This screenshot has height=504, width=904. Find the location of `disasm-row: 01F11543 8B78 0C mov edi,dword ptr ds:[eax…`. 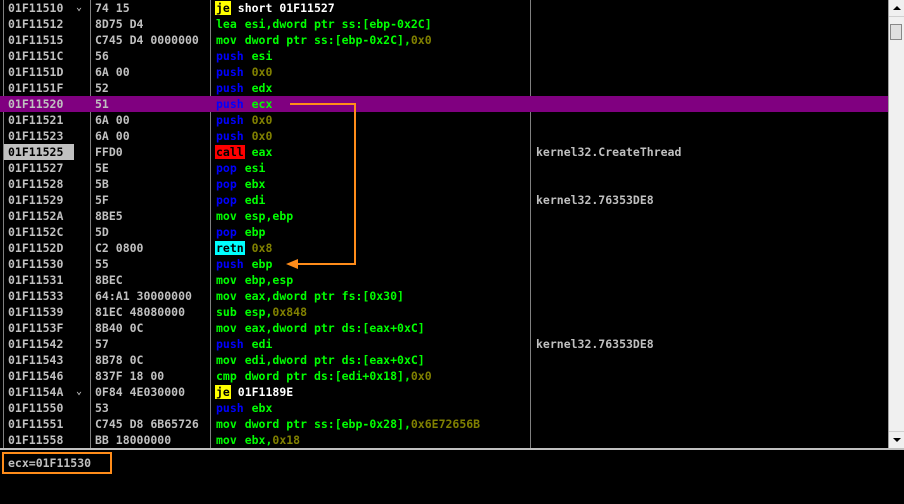

disasm-row: 01F11543 8B78 0C mov edi,dword ptr ds:[eax… is located at coordinates (444, 360).